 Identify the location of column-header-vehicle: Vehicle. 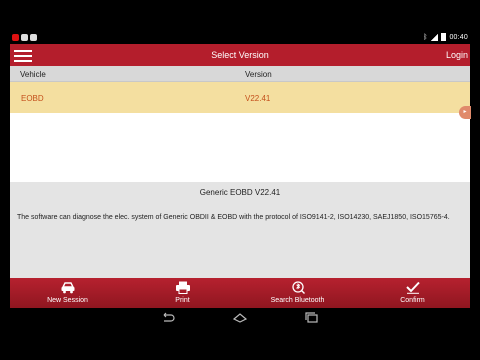
(33, 74).